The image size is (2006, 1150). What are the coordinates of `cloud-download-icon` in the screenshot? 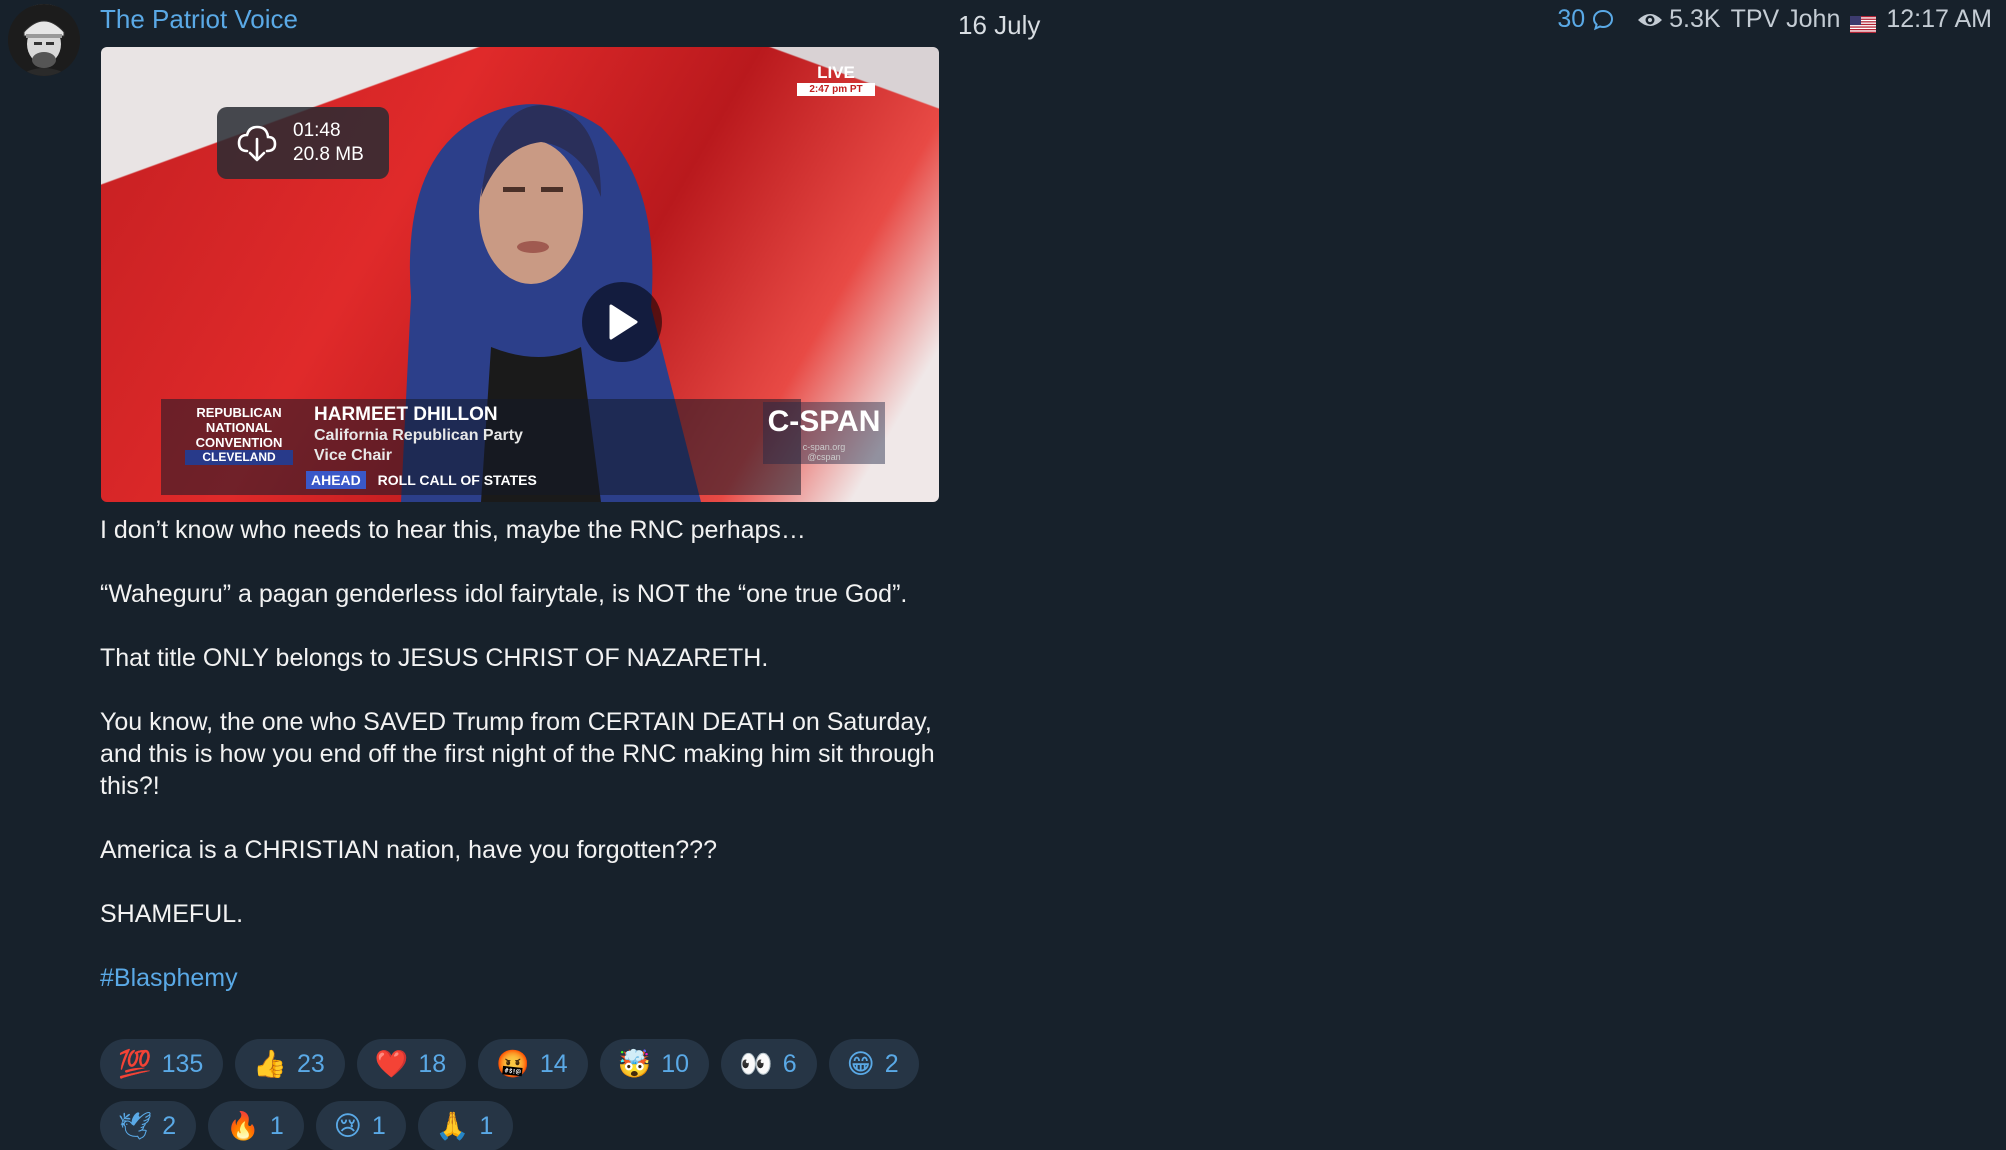 It's located at (257, 143).